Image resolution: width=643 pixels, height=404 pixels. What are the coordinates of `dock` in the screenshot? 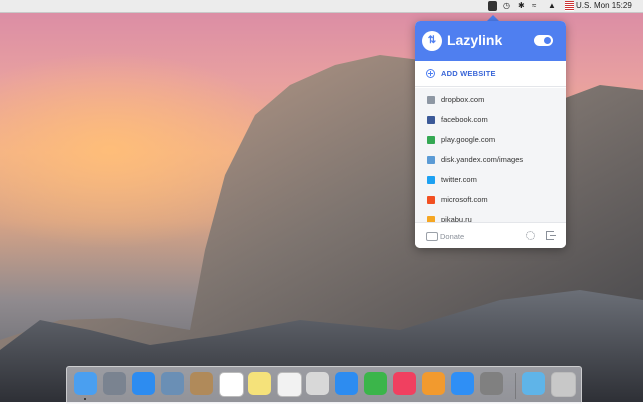 It's located at (324, 385).